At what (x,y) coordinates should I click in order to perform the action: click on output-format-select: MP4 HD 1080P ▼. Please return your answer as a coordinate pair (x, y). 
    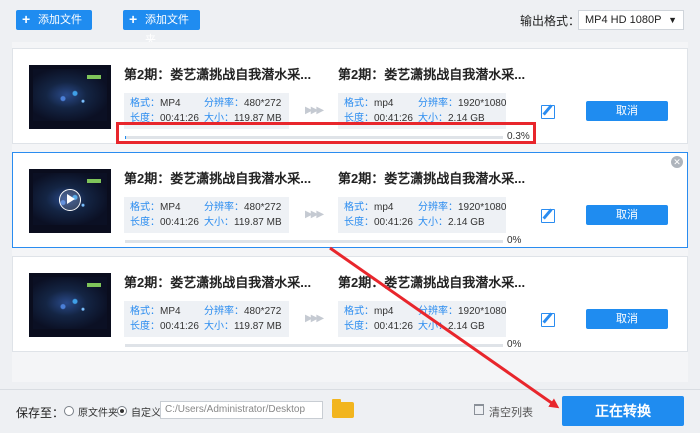
    Looking at the image, I should click on (631, 20).